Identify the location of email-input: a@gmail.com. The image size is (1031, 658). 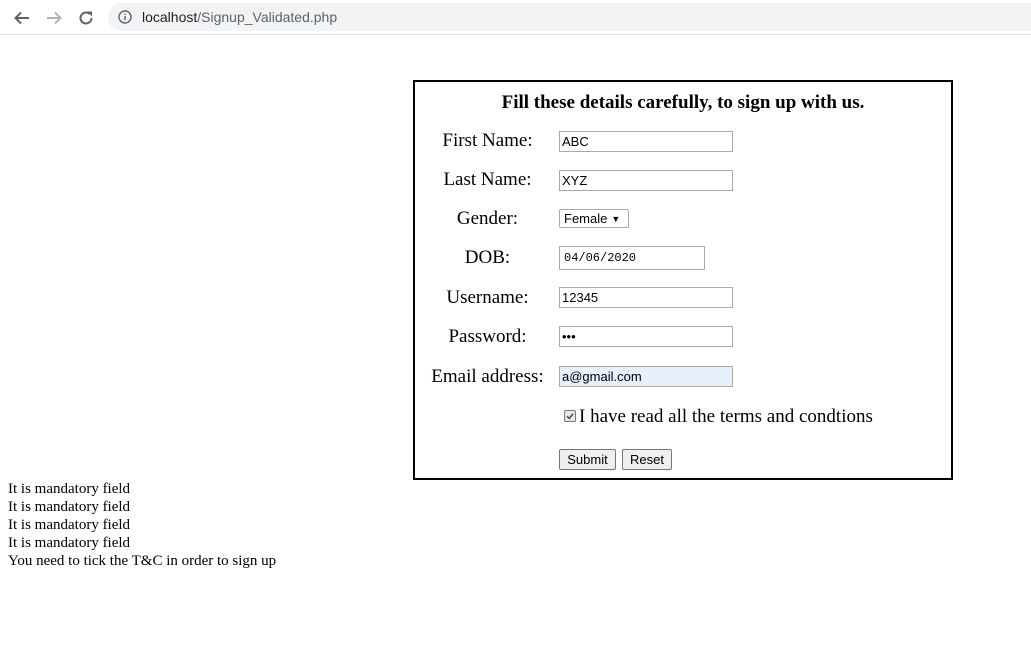
(646, 376).